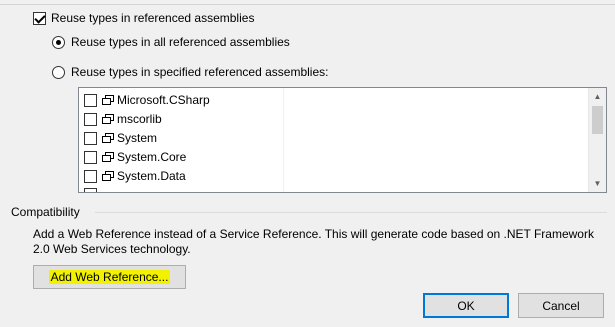  I want to click on compatibility-group-line, so click(351, 212).